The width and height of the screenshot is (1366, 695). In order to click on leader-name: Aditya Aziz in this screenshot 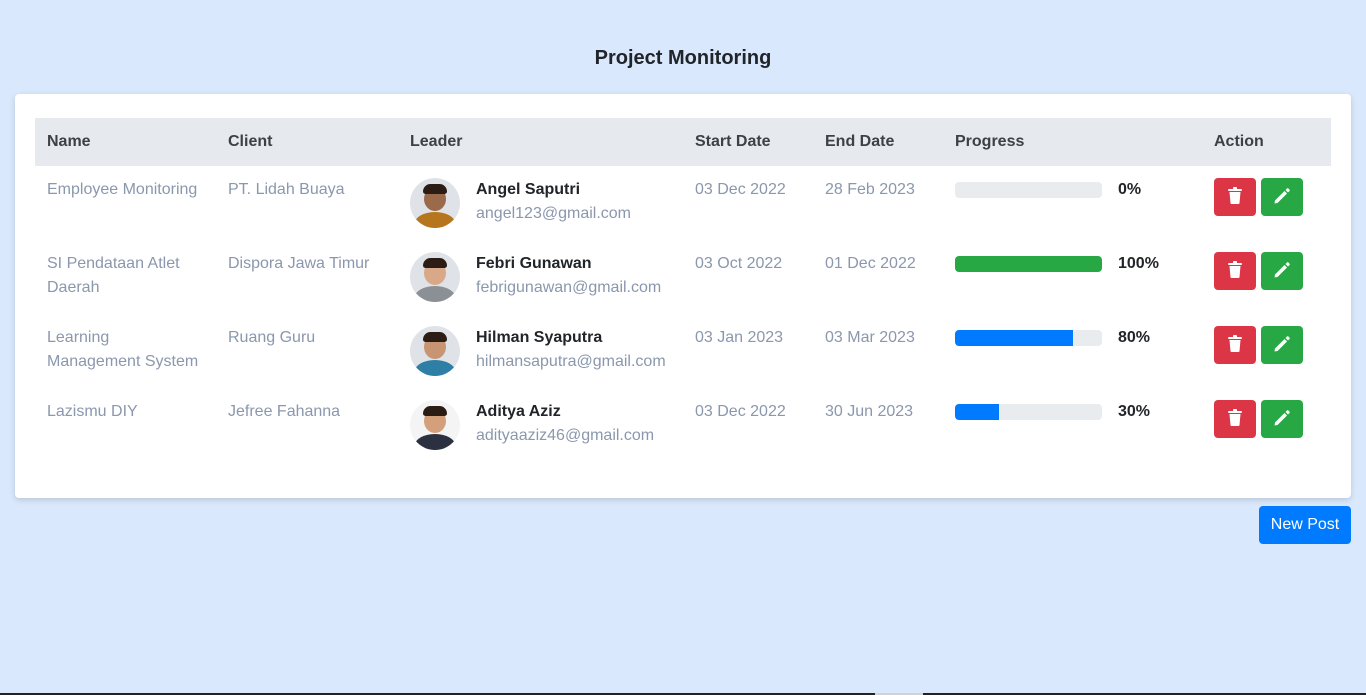, I will do `click(518, 411)`.